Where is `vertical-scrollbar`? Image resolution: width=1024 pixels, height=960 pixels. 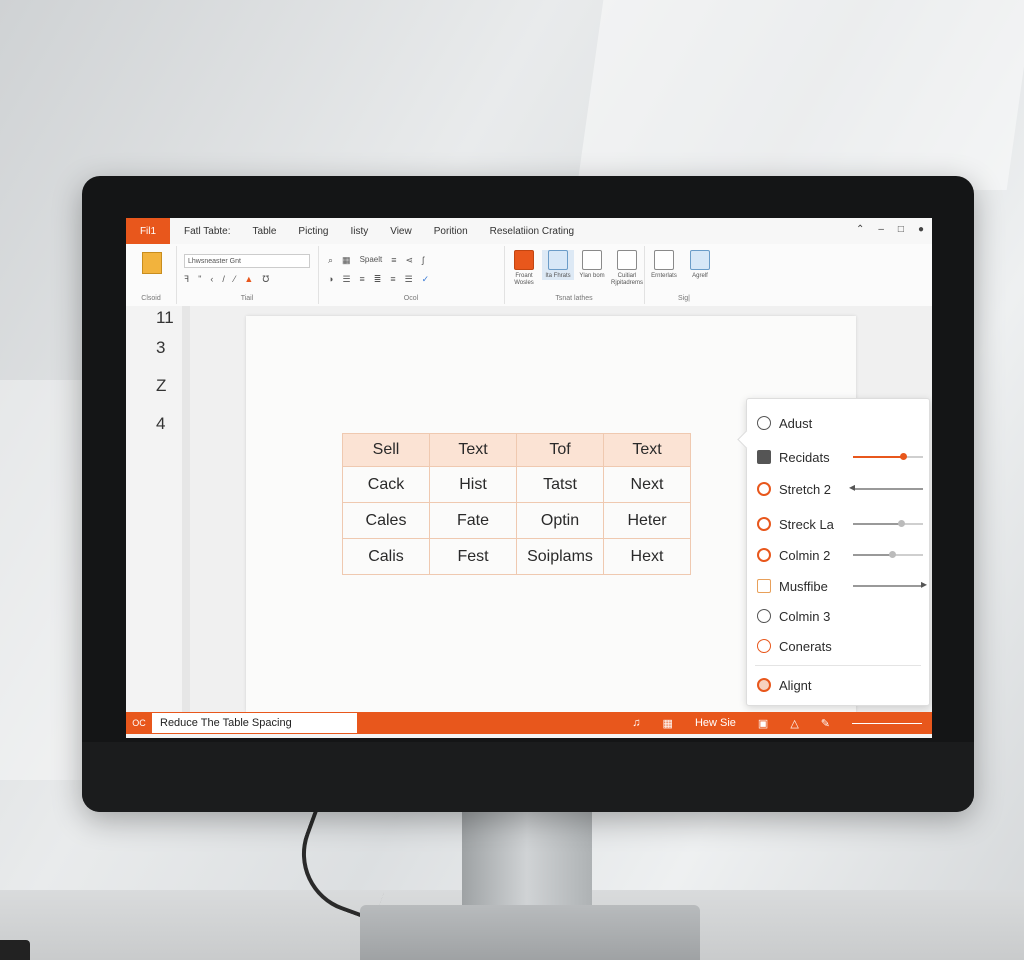
vertical-scrollbar is located at coordinates (186, 509).